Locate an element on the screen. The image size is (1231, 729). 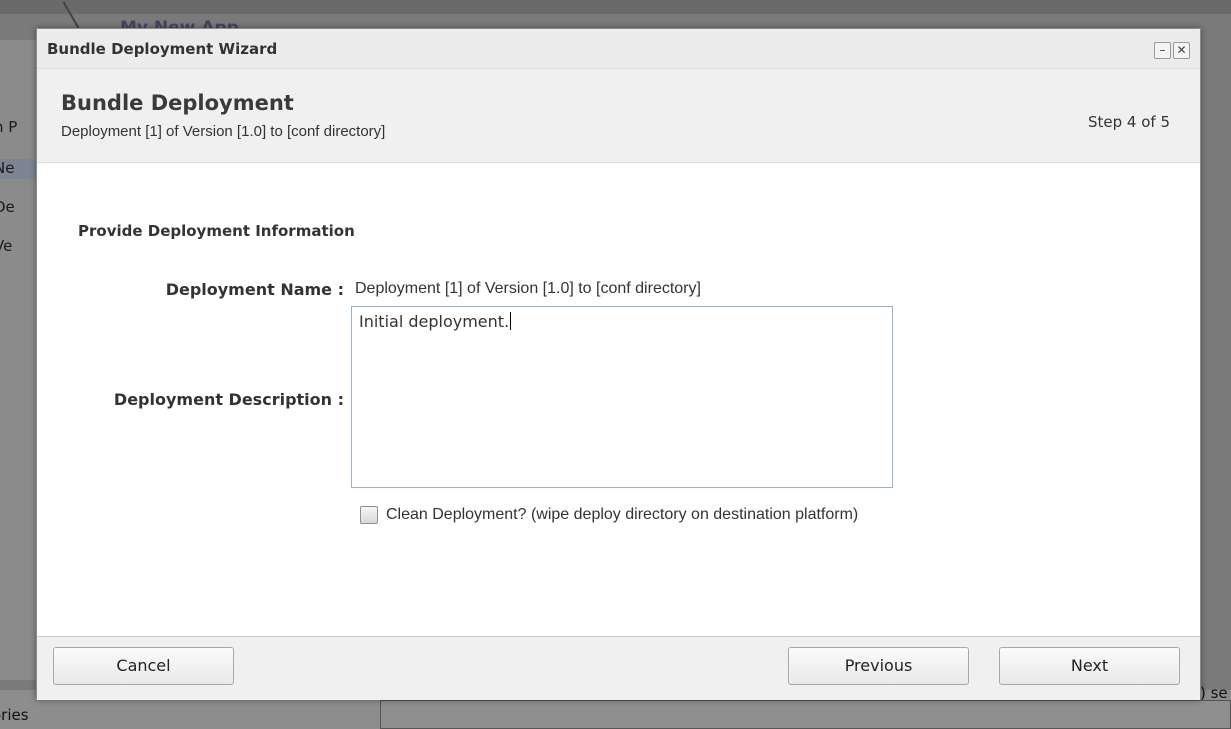
previous-button: Previous is located at coordinates (878, 666).